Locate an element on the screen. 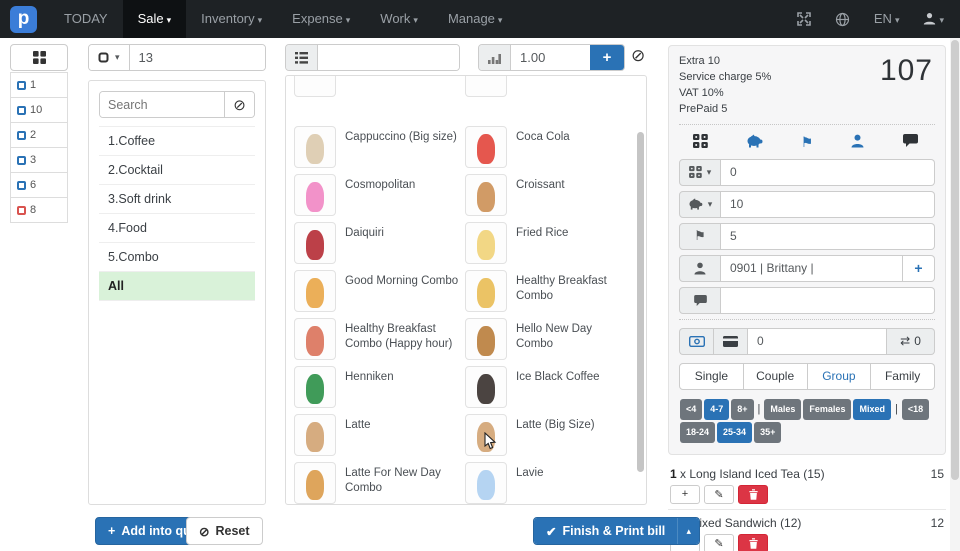 The image size is (960, 551). exchange-button: ⇄ 0 is located at coordinates (911, 341).